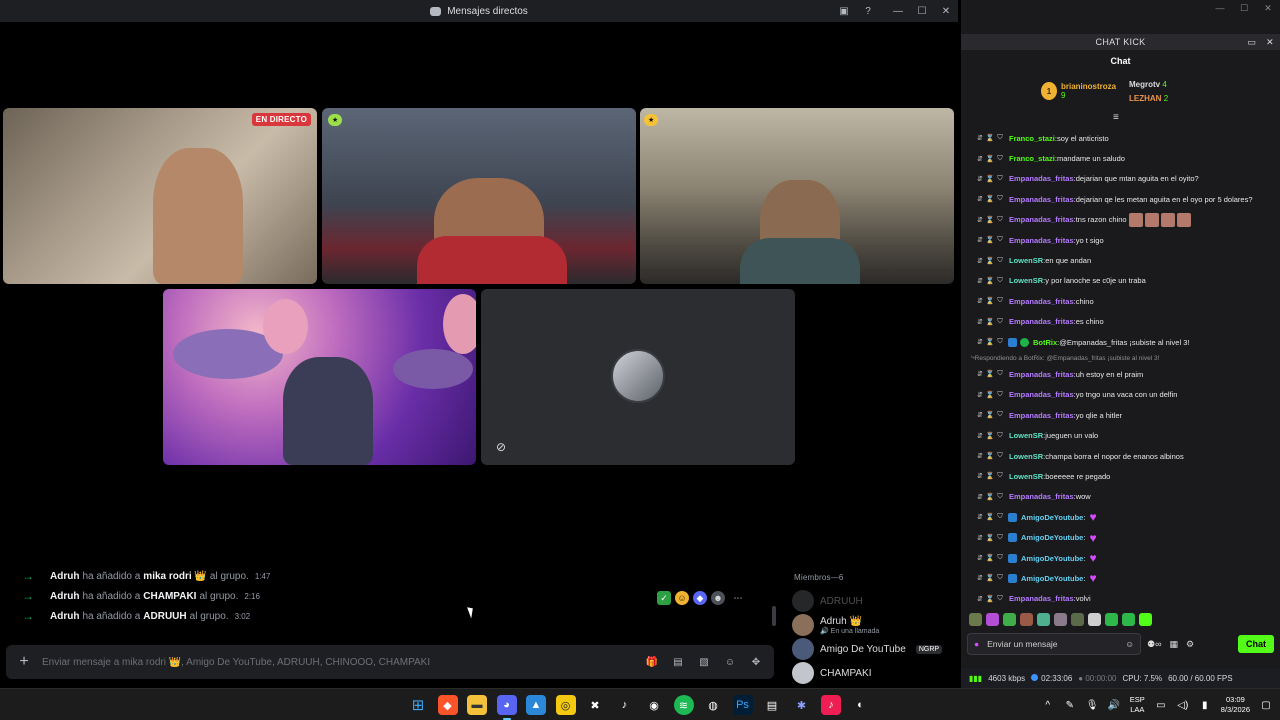 This screenshot has height=720, width=1280. Describe the element at coordinates (730, 662) in the screenshot. I see `emoji-icon: ☺` at that location.